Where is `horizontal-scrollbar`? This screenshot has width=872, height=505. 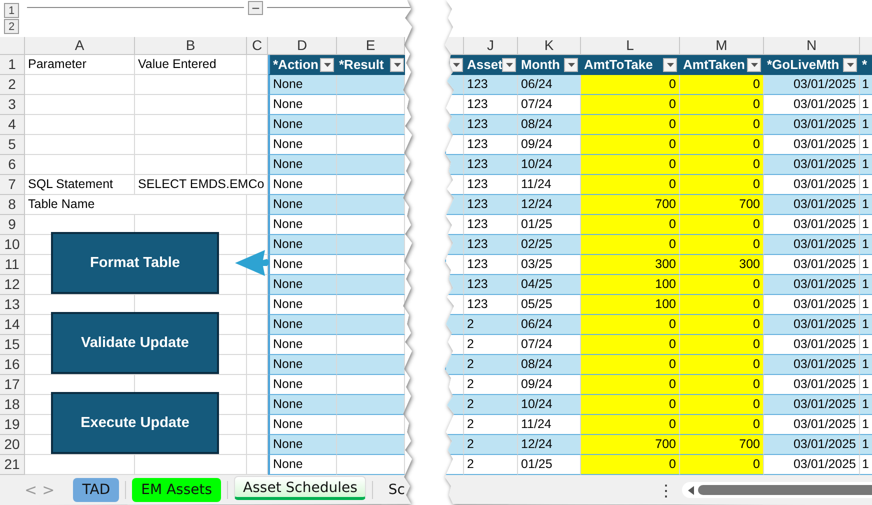
horizontal-scrollbar is located at coordinates (777, 490).